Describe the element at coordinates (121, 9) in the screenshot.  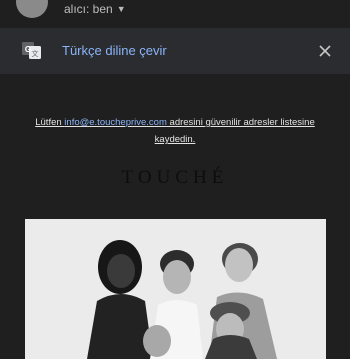
I see `chevron-down-icon: ▼` at that location.